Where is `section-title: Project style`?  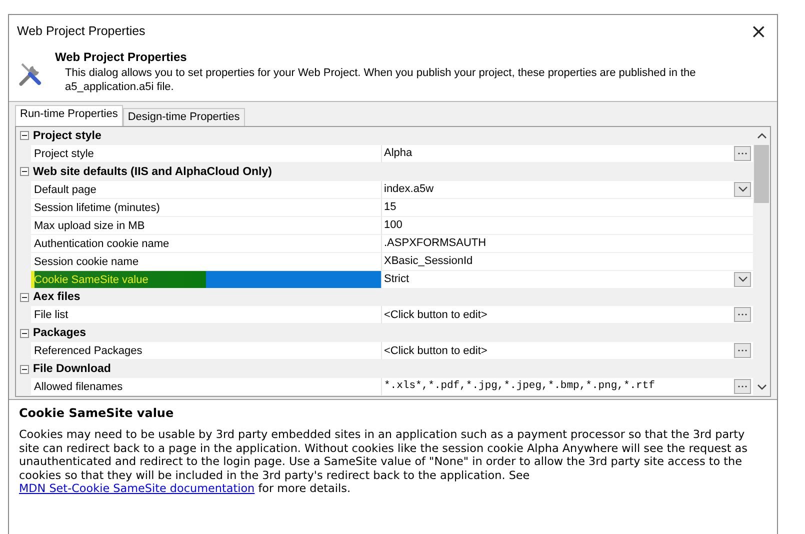 section-title: Project style is located at coordinates (67, 136).